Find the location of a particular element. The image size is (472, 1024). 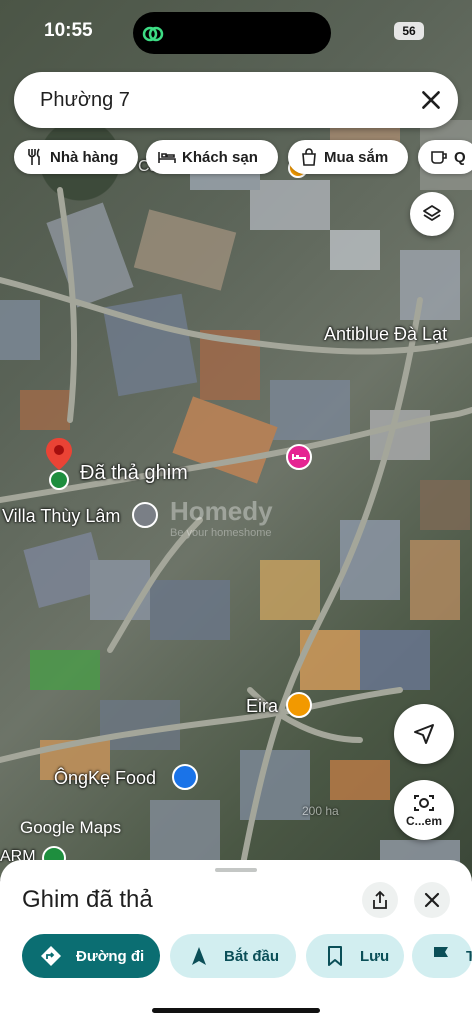

chip-label: Mua sắm is located at coordinates (356, 157).